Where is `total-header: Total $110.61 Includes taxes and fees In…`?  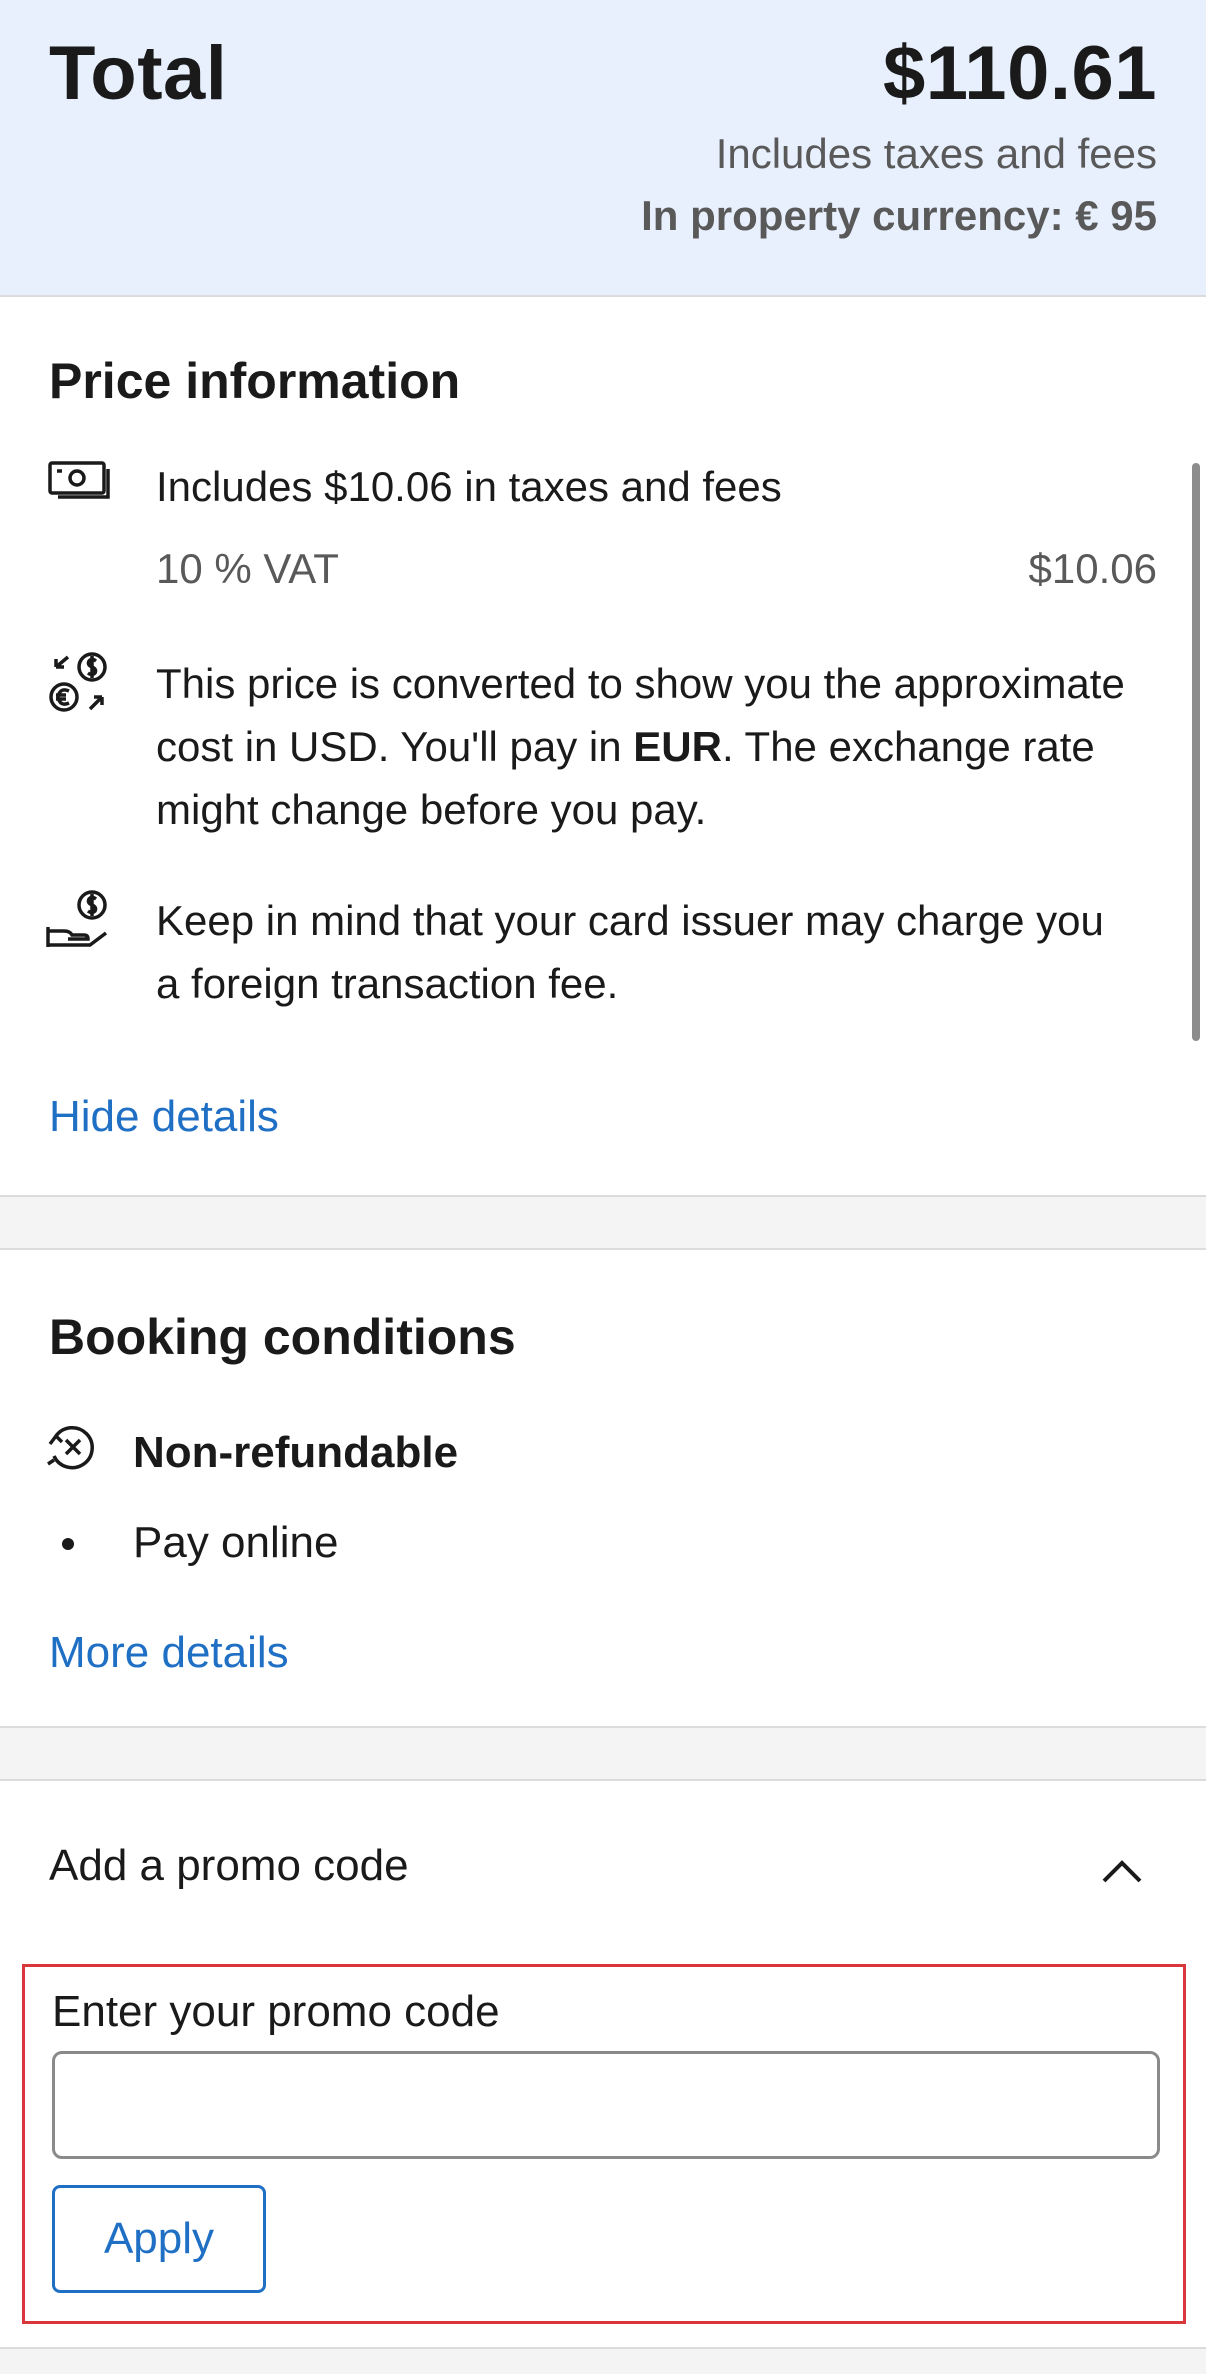 total-header: Total $110.61 Includes taxes and fees In… is located at coordinates (603, 148).